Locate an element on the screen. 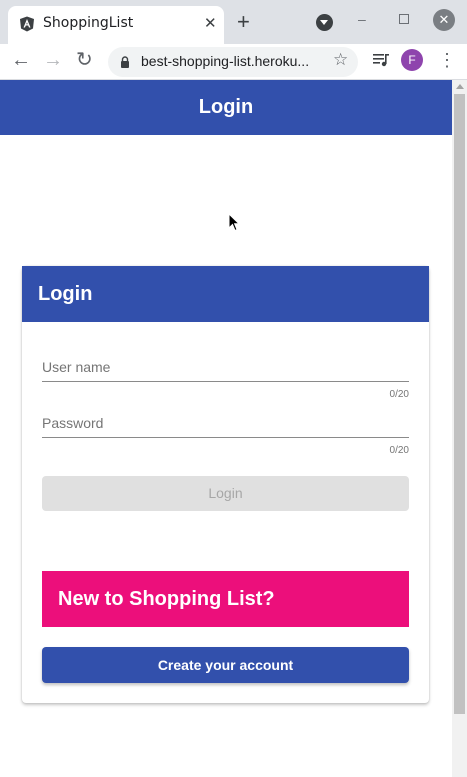 The width and height of the screenshot is (467, 777). scroll-up-arrow-icon is located at coordinates (460, 86).